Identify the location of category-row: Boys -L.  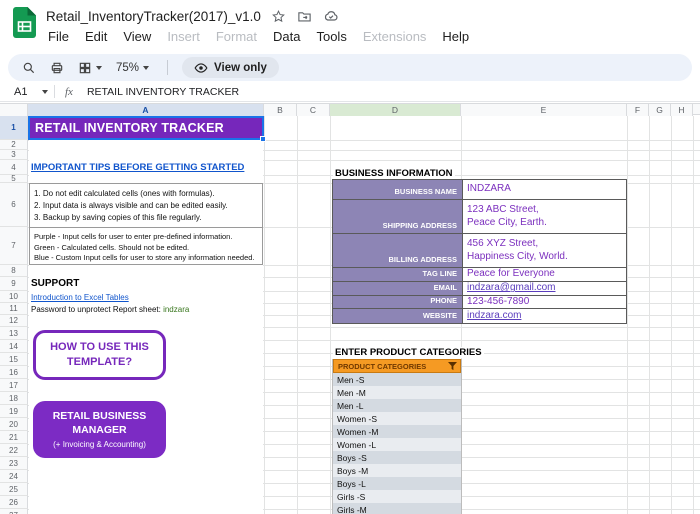
(397, 483).